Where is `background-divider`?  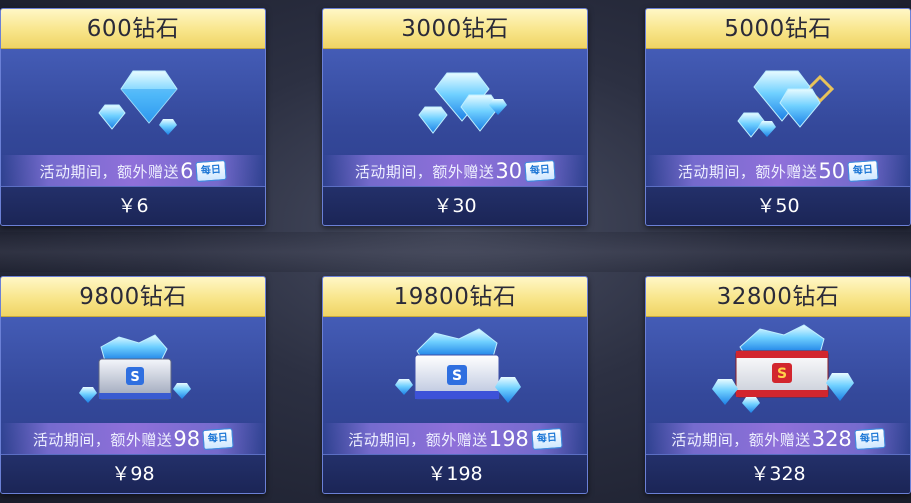
background-divider is located at coordinates (455, 252).